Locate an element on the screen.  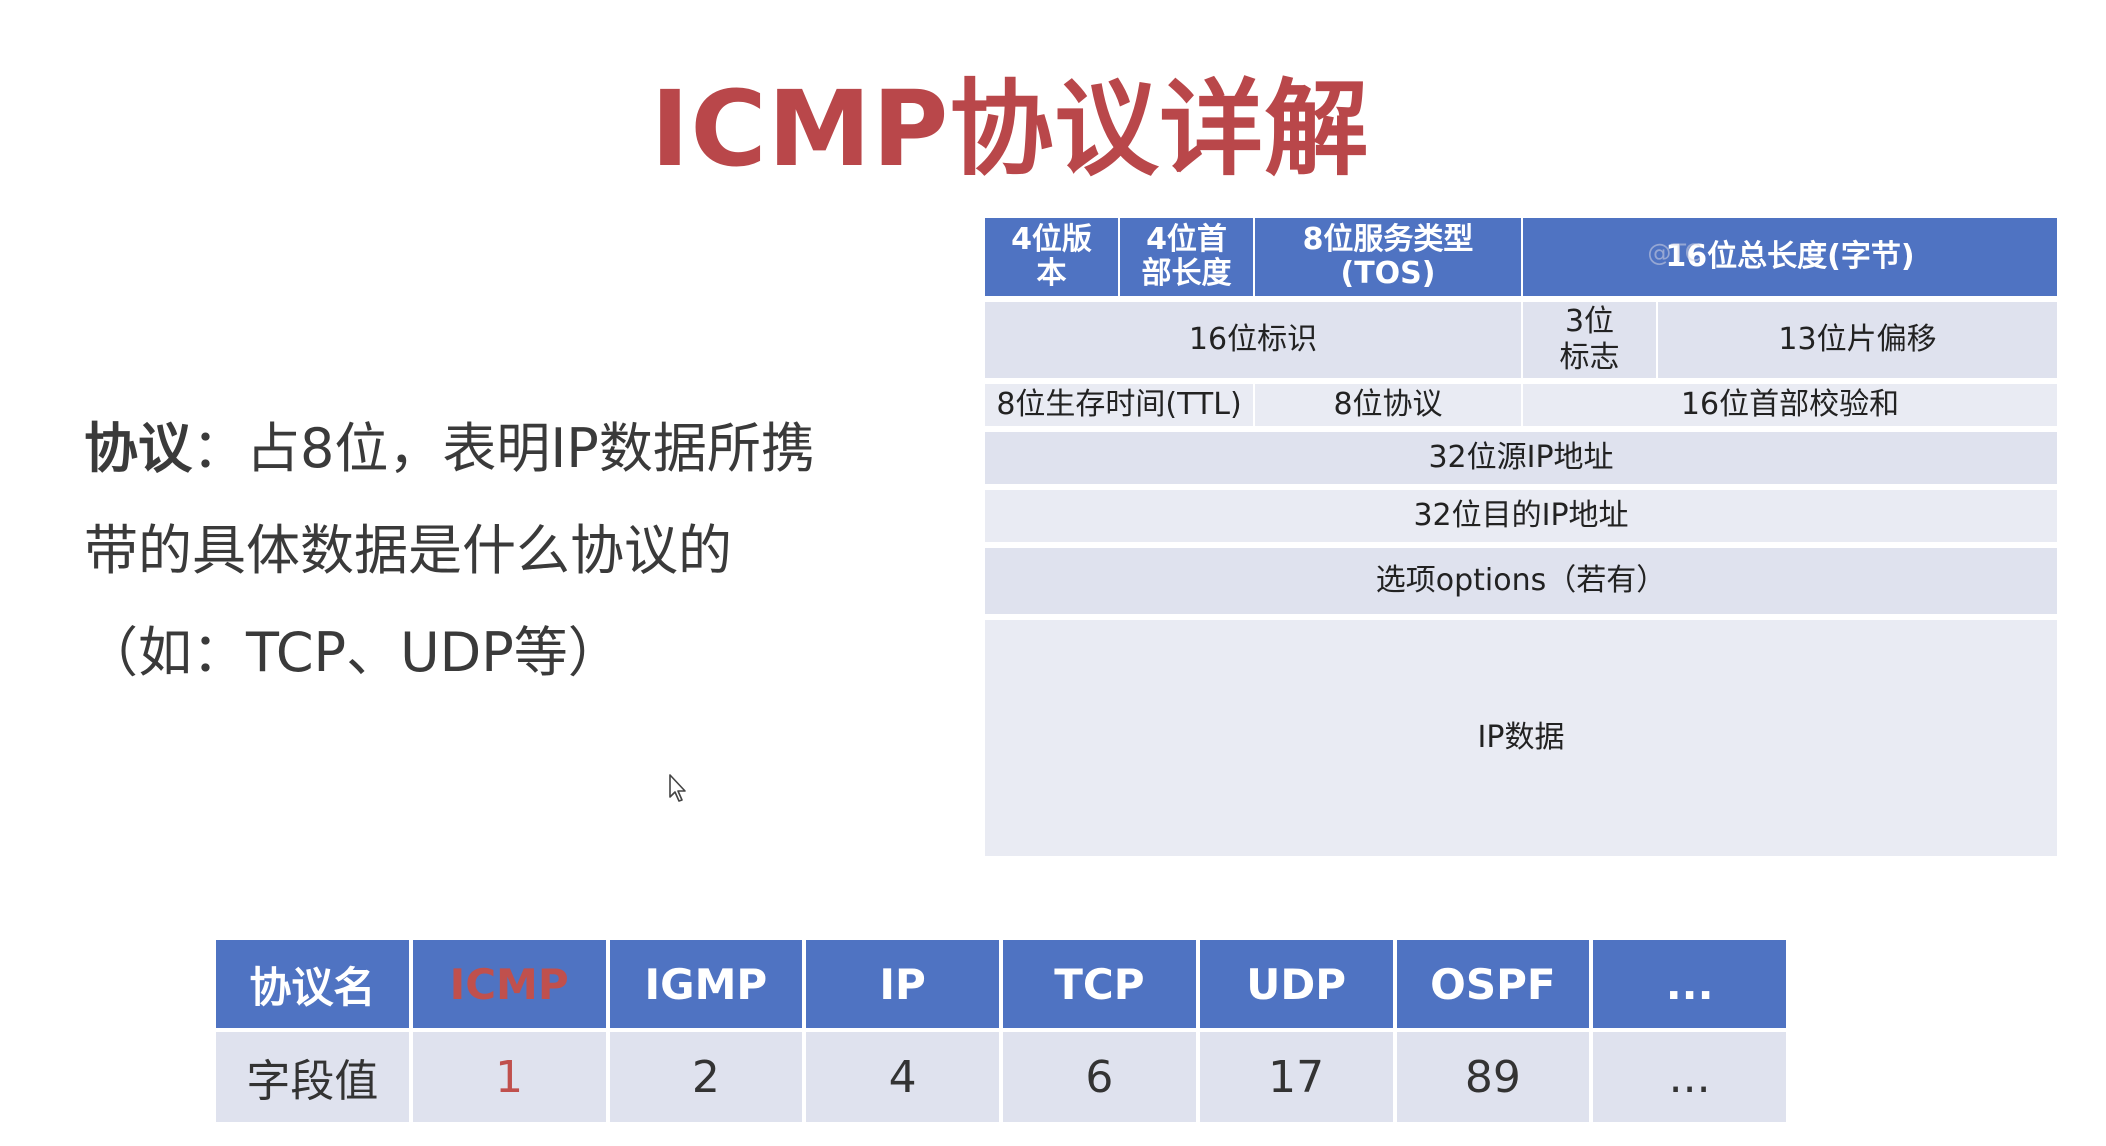
ip-header-row-7: IP数据 is located at coordinates (1521, 738).